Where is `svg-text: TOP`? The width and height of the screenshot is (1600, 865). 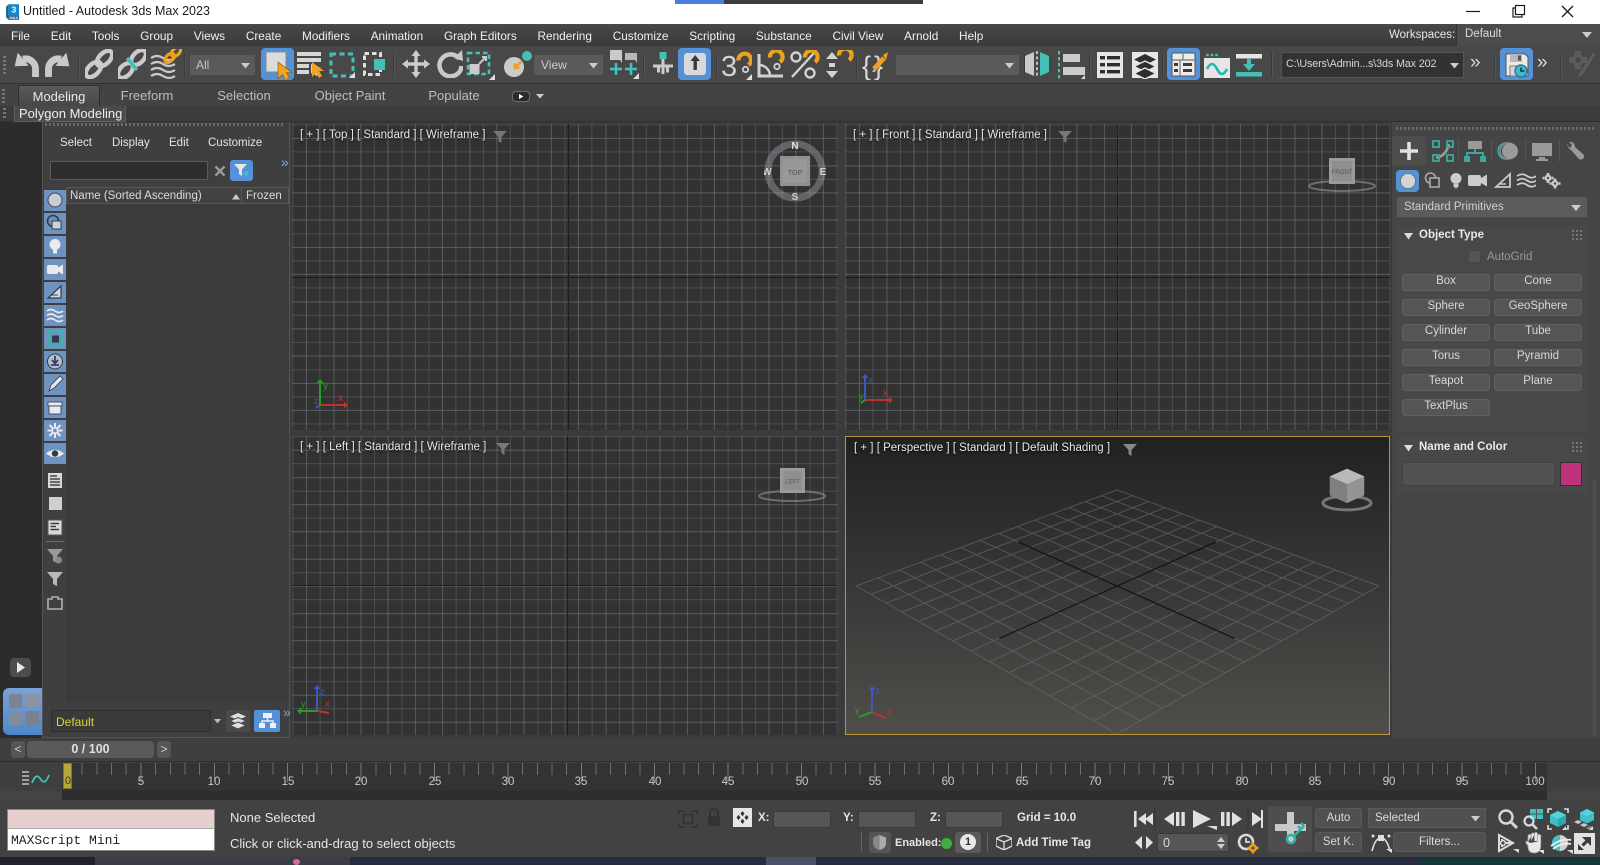
svg-text: TOP is located at coordinates (795, 173).